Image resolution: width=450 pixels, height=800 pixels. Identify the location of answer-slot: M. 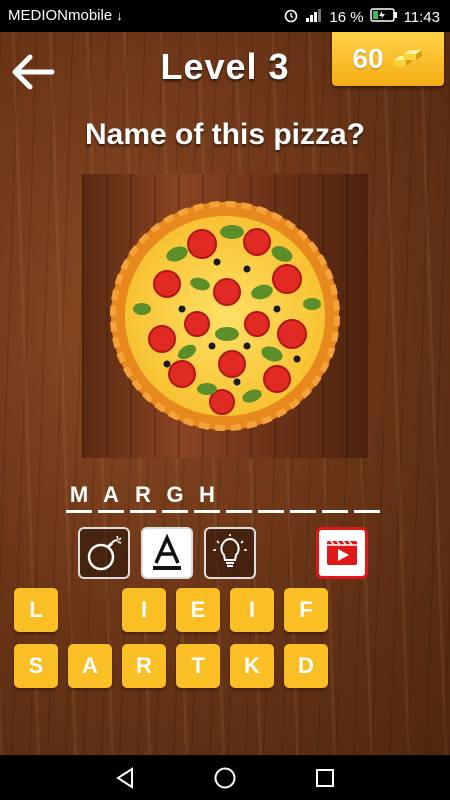
(79, 496).